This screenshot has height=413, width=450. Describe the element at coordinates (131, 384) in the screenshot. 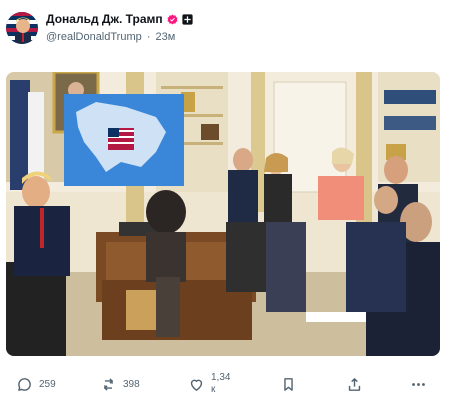

I see `repost-count: 398` at that location.